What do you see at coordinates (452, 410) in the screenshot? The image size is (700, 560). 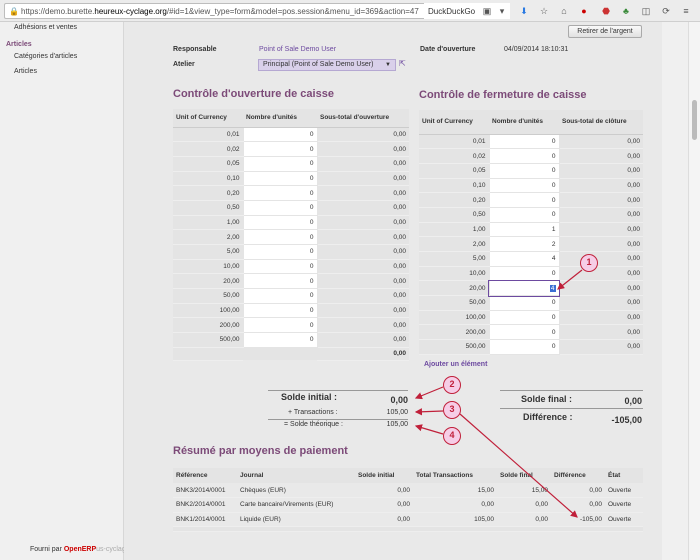 I see `annotation-badge-3: 3` at bounding box center [452, 410].